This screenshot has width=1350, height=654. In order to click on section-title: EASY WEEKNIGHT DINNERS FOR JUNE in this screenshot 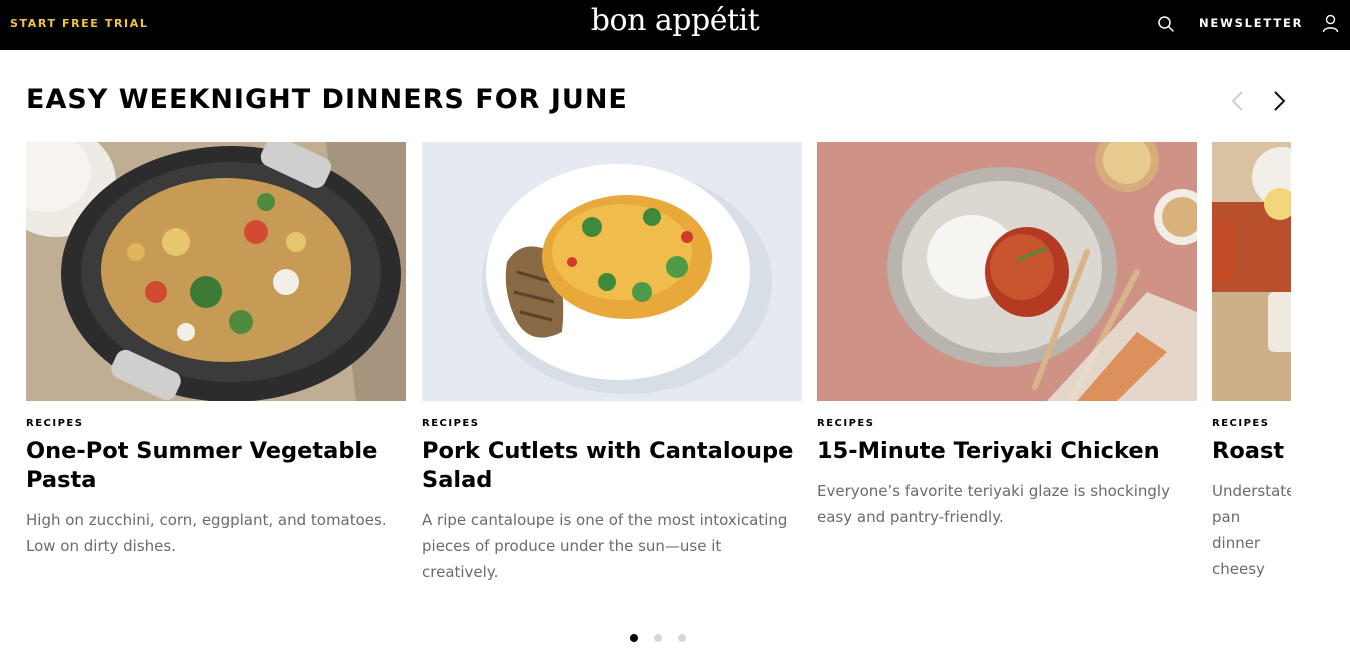, I will do `click(327, 99)`.